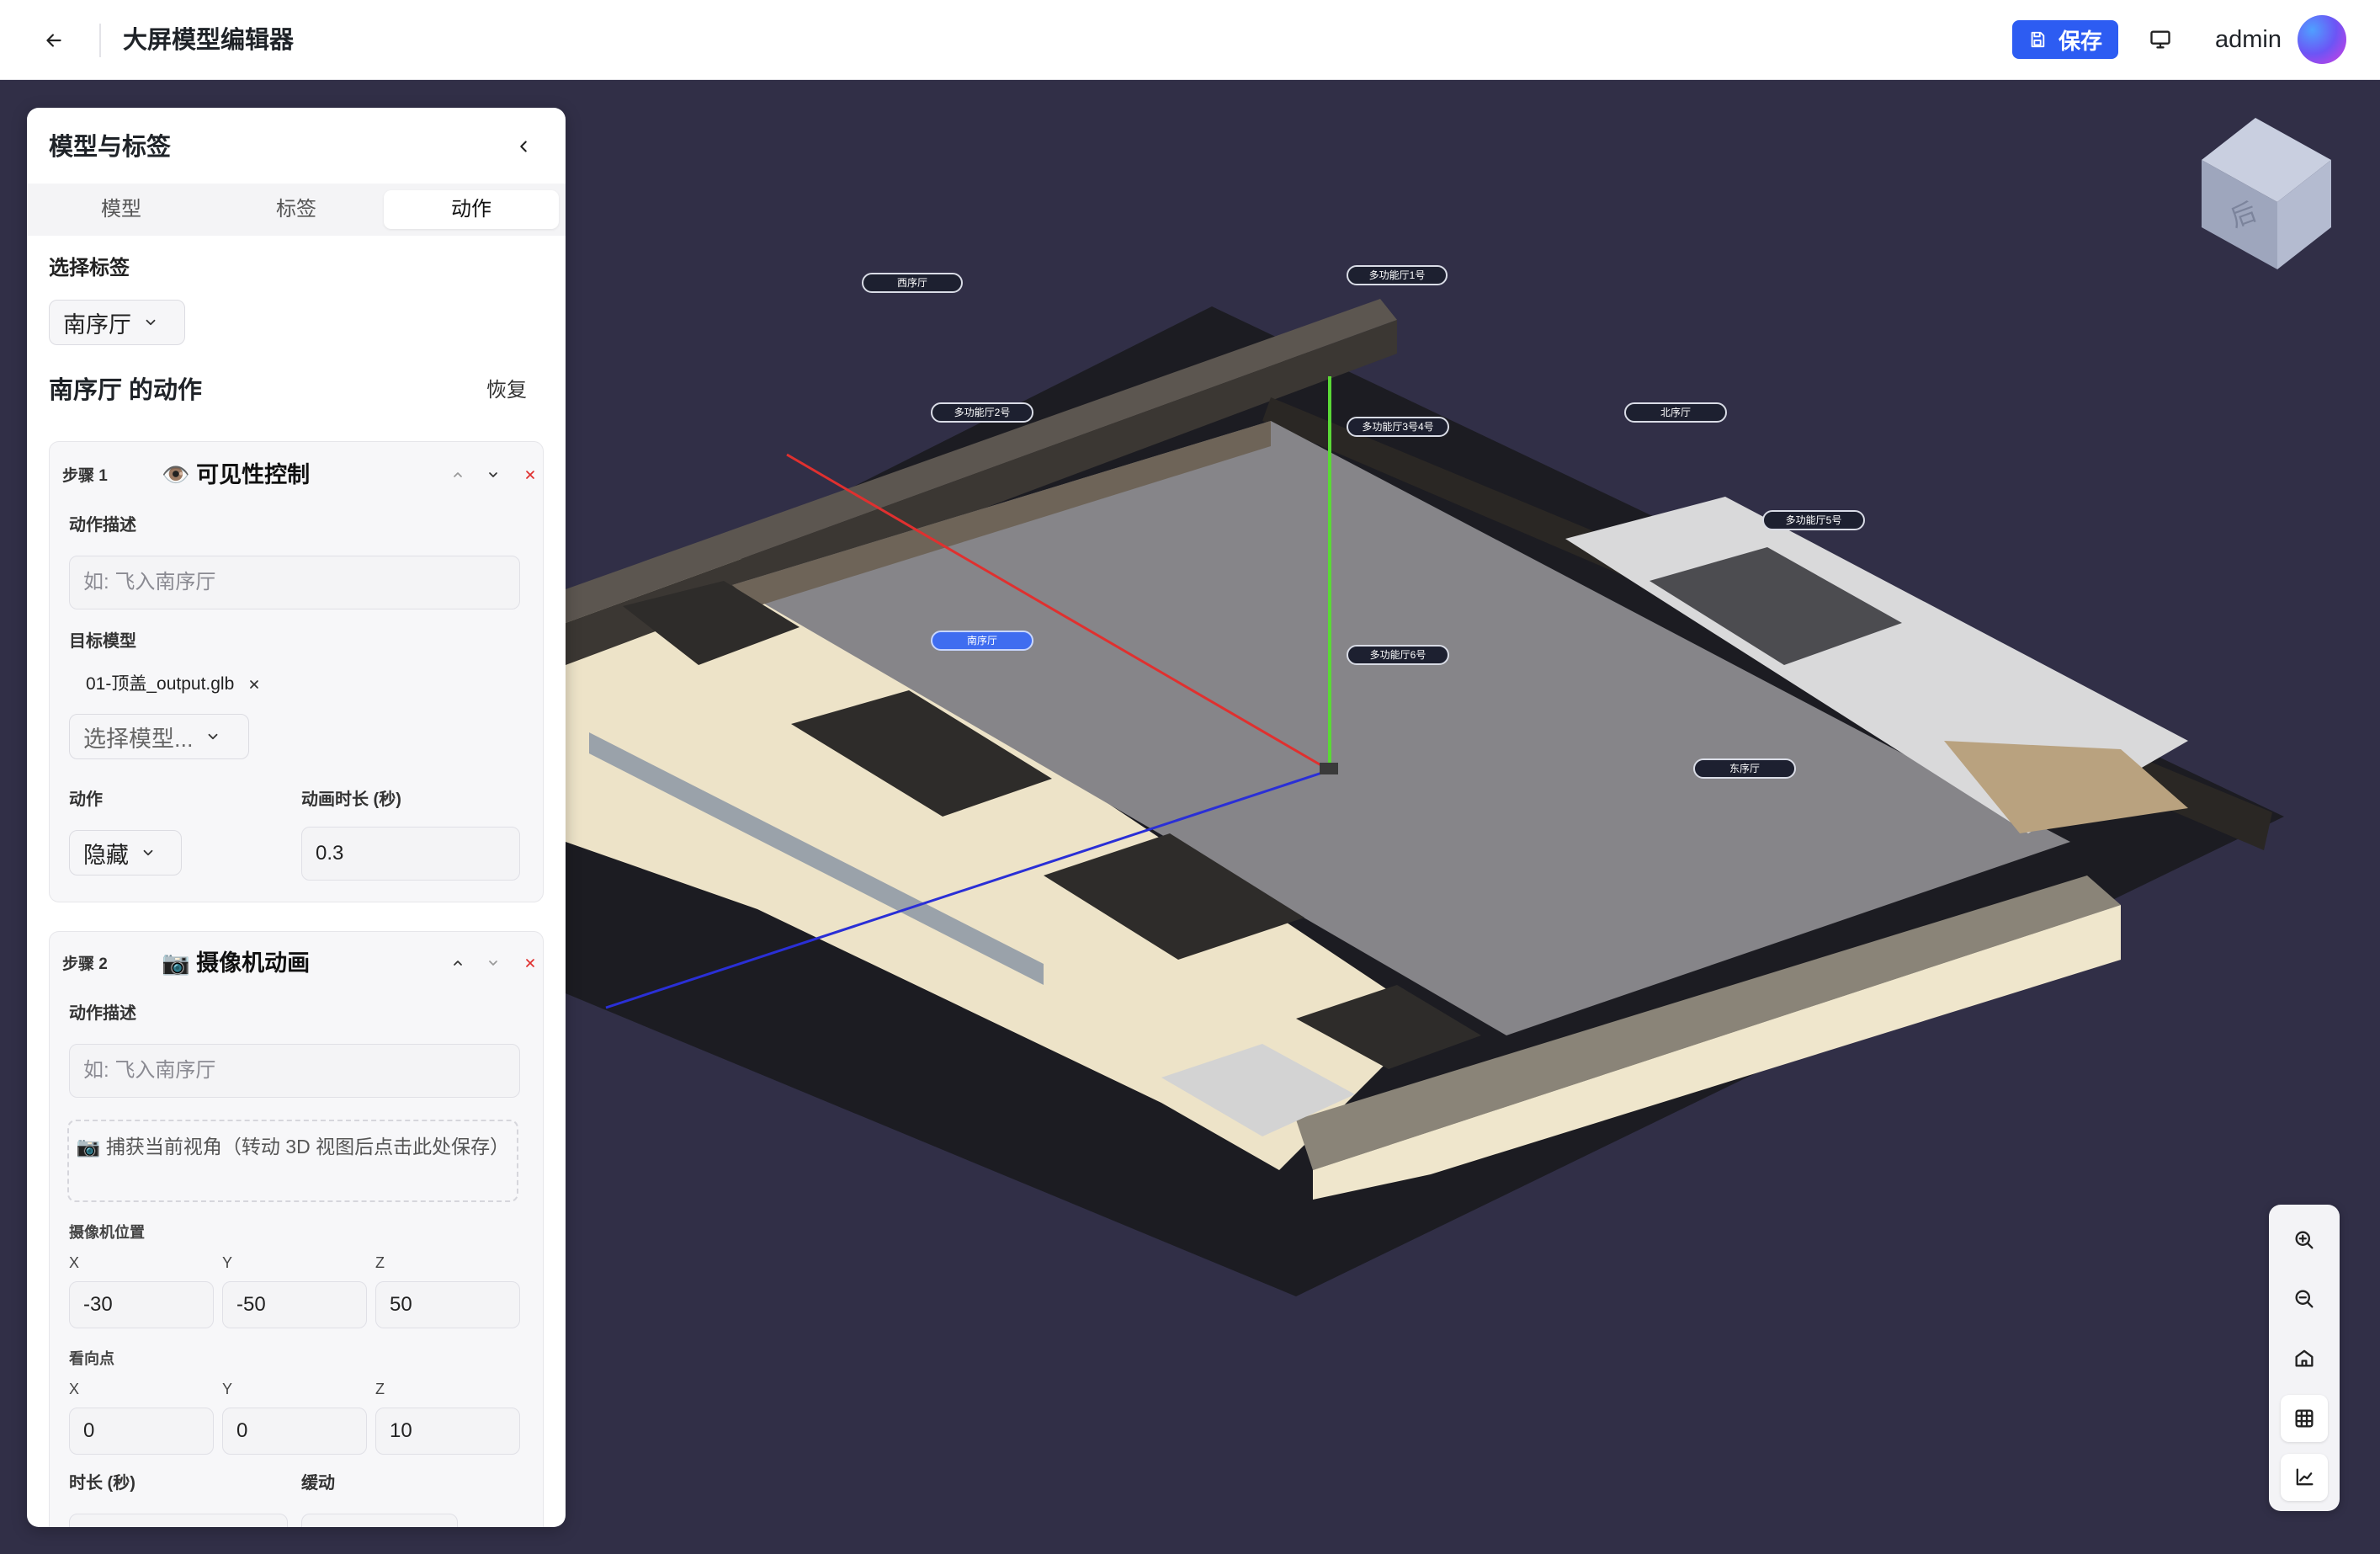 Image resolution: width=2380 pixels, height=1554 pixels. Describe the element at coordinates (89, 268) in the screenshot. I see `select-tag-label: 选择标签` at that location.